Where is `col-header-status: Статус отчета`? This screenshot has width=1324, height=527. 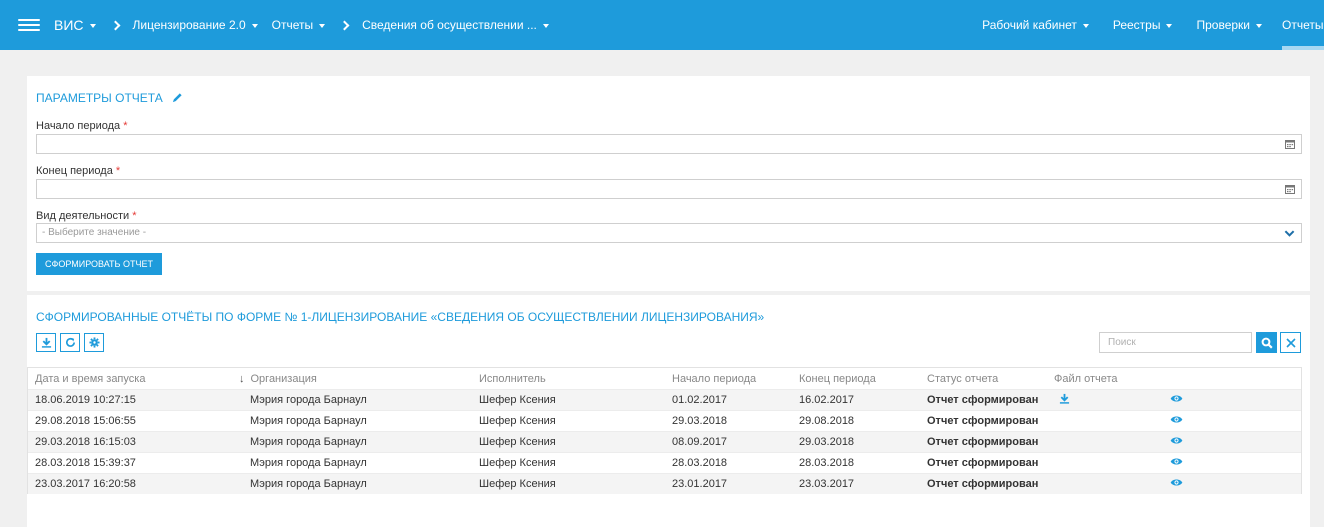 col-header-status: Статус отчета is located at coordinates (990, 379).